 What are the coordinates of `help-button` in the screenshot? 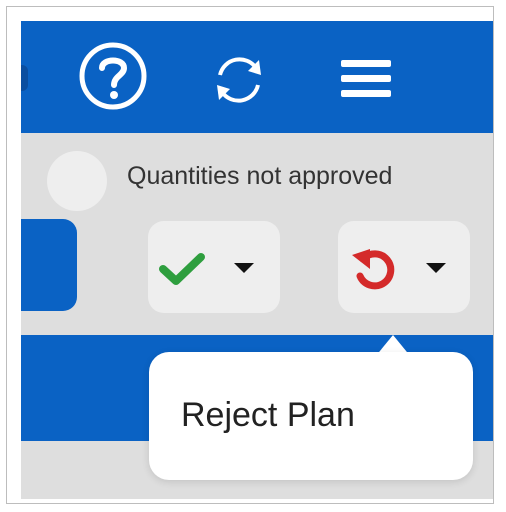 It's located at (113, 76).